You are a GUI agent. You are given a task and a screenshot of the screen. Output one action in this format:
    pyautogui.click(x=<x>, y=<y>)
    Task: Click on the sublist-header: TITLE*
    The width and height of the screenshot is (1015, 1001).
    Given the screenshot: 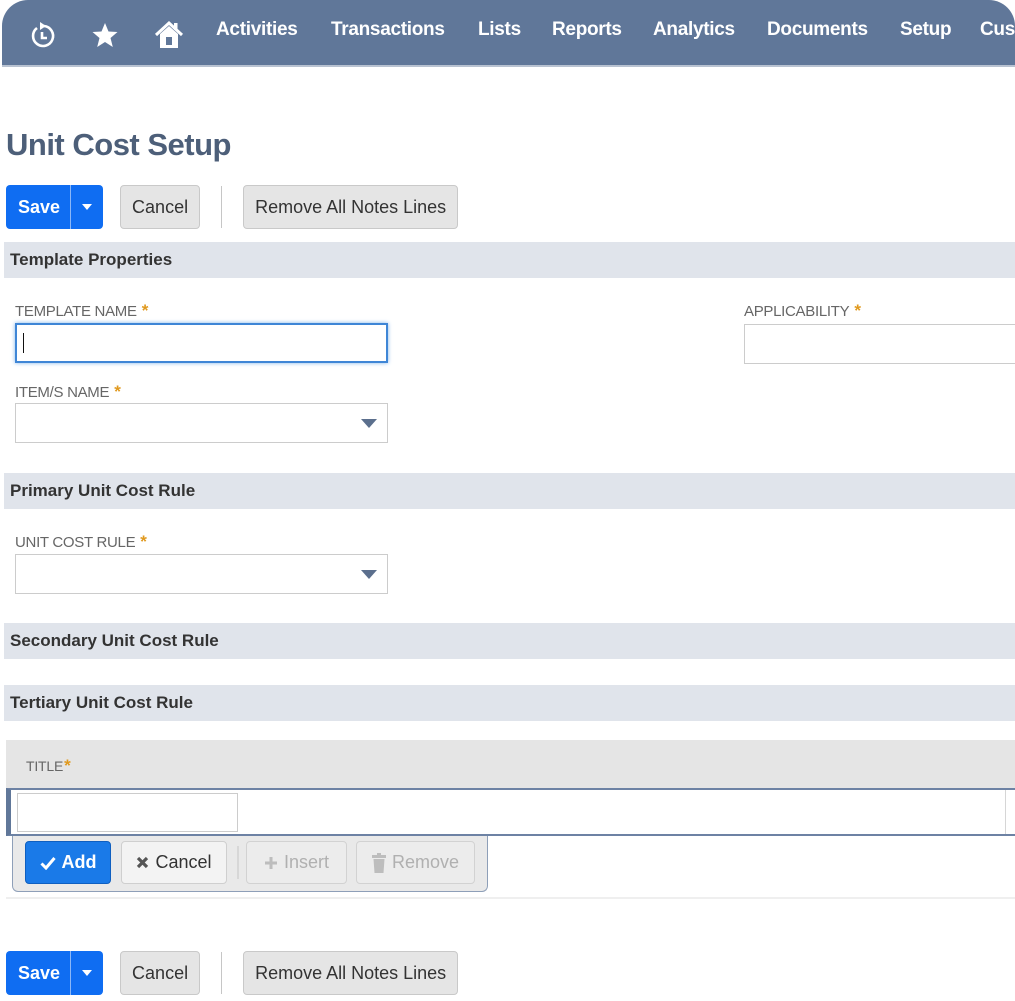 What is the action you would take?
    pyautogui.click(x=510, y=764)
    